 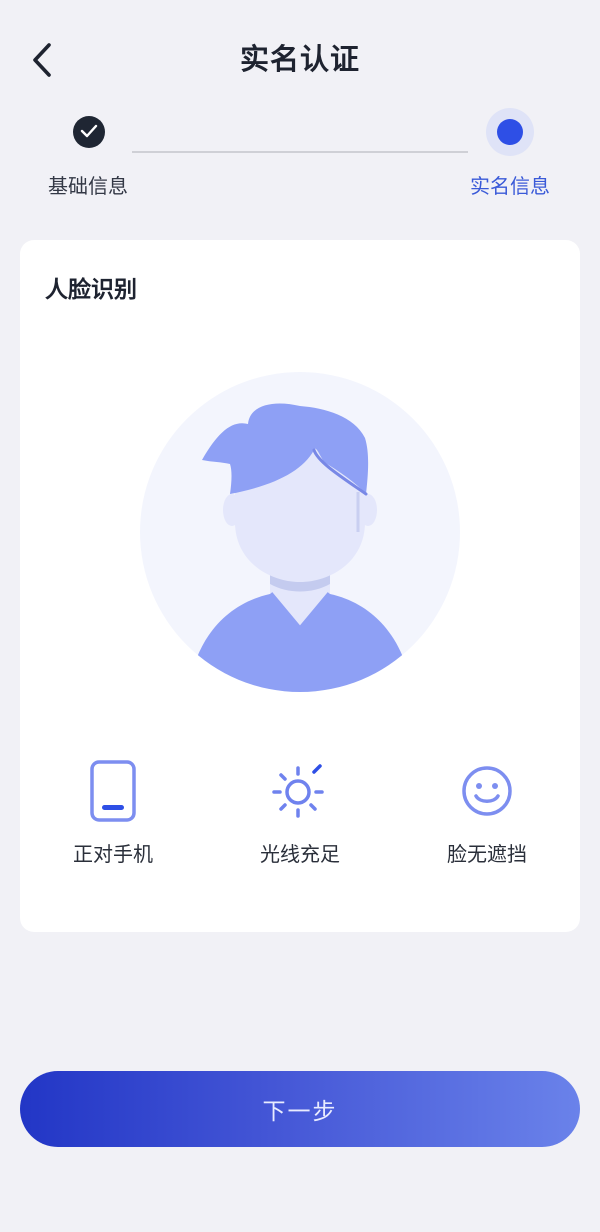 What do you see at coordinates (91, 290) in the screenshot?
I see `card-title: 人脸识别` at bounding box center [91, 290].